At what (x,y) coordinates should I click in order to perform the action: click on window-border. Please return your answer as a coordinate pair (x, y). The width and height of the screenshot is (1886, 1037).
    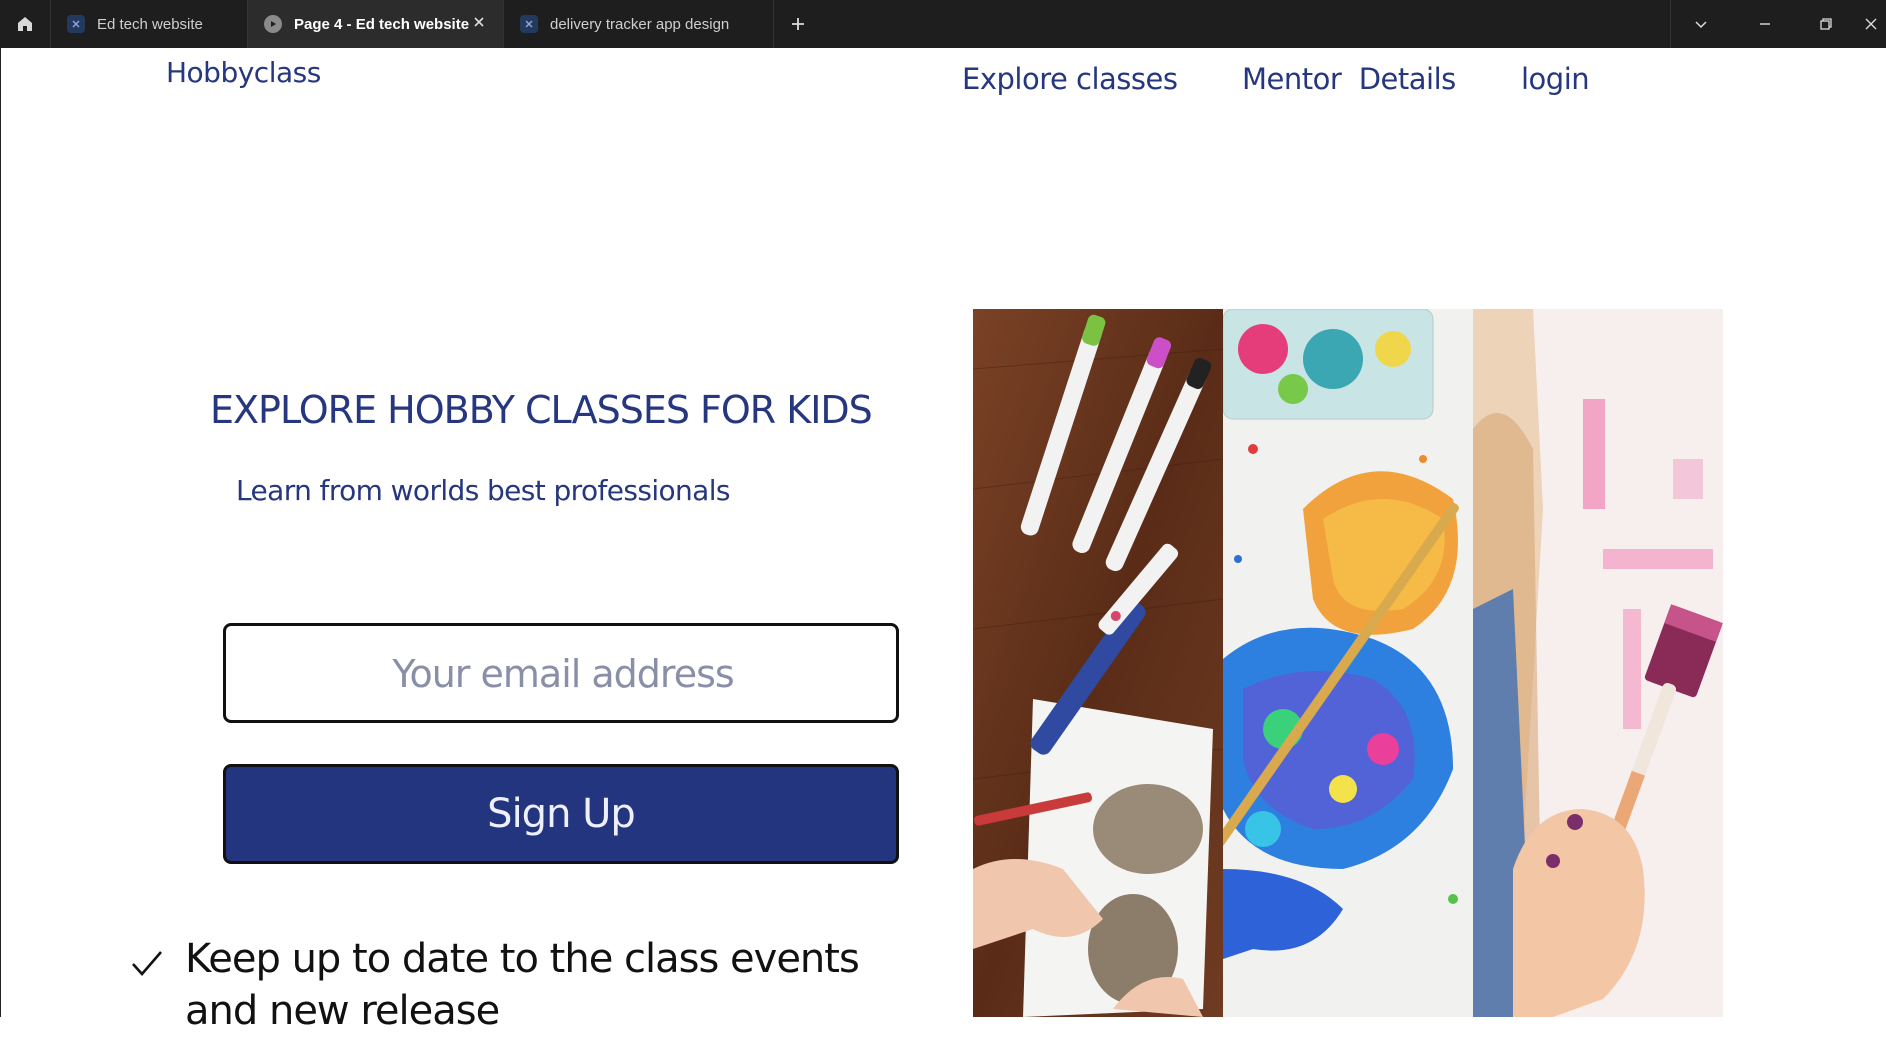
    Looking at the image, I should click on (0, 532).